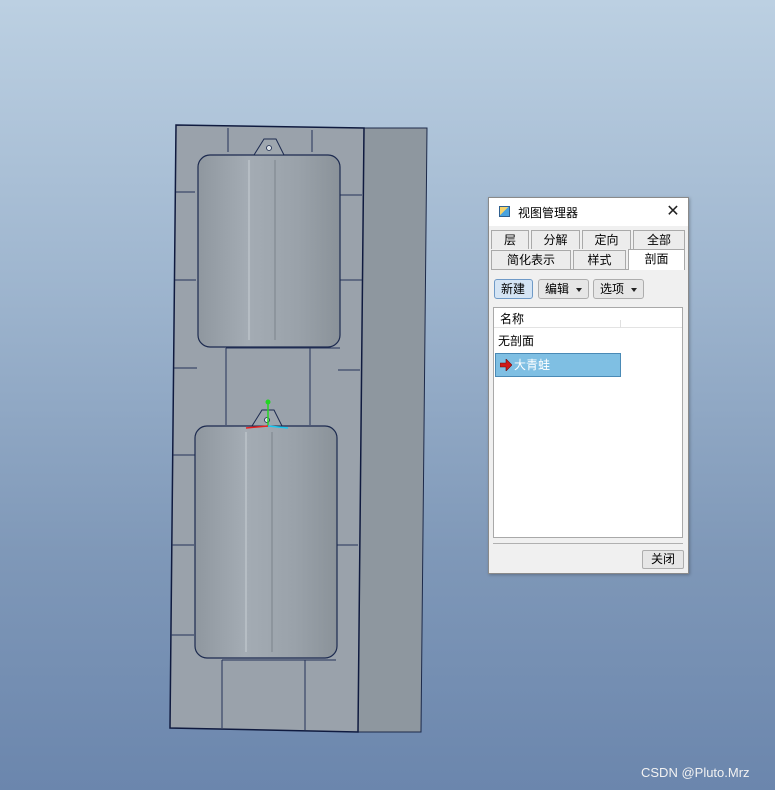 This screenshot has width=775, height=790. What do you see at coordinates (588, 341) in the screenshot?
I see `list-item: 无剖面` at bounding box center [588, 341].